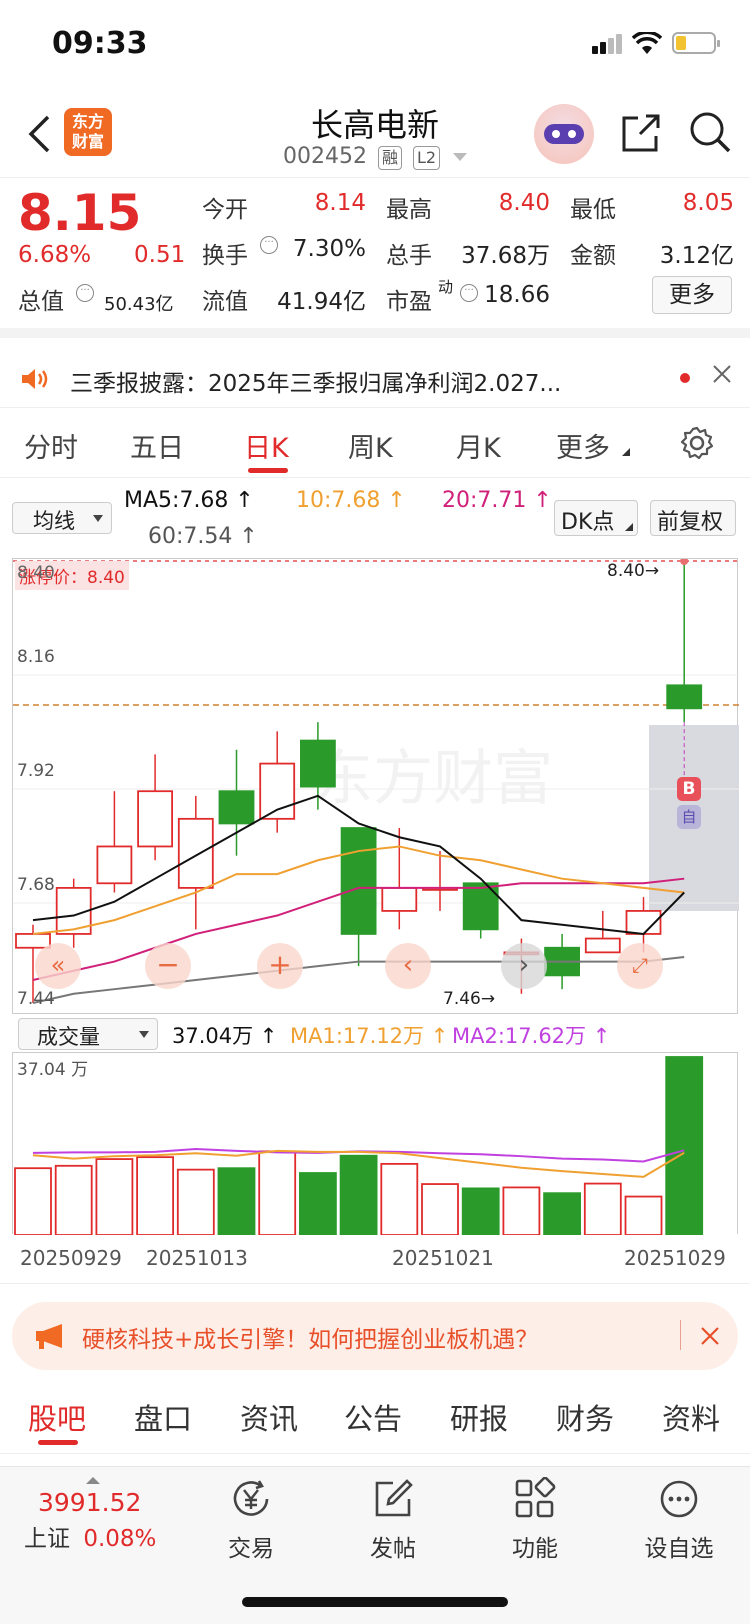 This screenshot has width=750, height=1624. I want to click on index-change: 0.08%, so click(120, 1539).